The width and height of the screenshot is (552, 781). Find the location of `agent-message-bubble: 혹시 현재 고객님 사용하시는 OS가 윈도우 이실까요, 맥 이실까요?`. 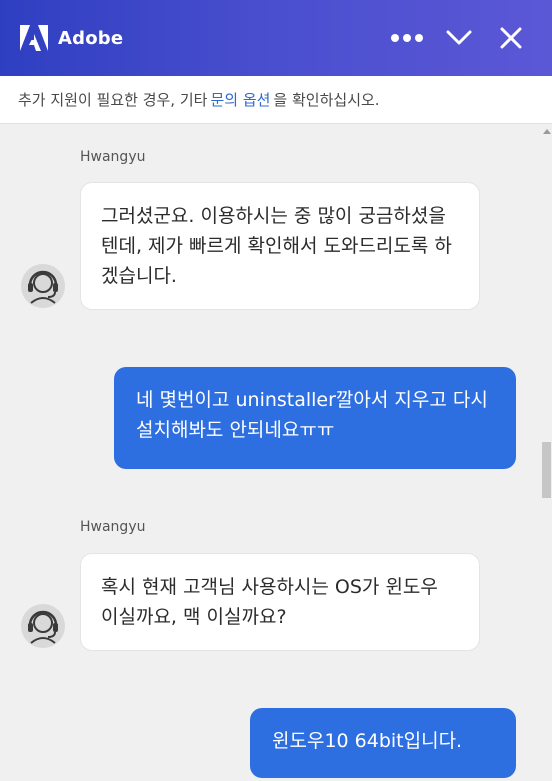

agent-message-bubble: 혹시 현재 고객님 사용하시는 OS가 윈도우 이실까요, 맥 이실까요? is located at coordinates (280, 602).